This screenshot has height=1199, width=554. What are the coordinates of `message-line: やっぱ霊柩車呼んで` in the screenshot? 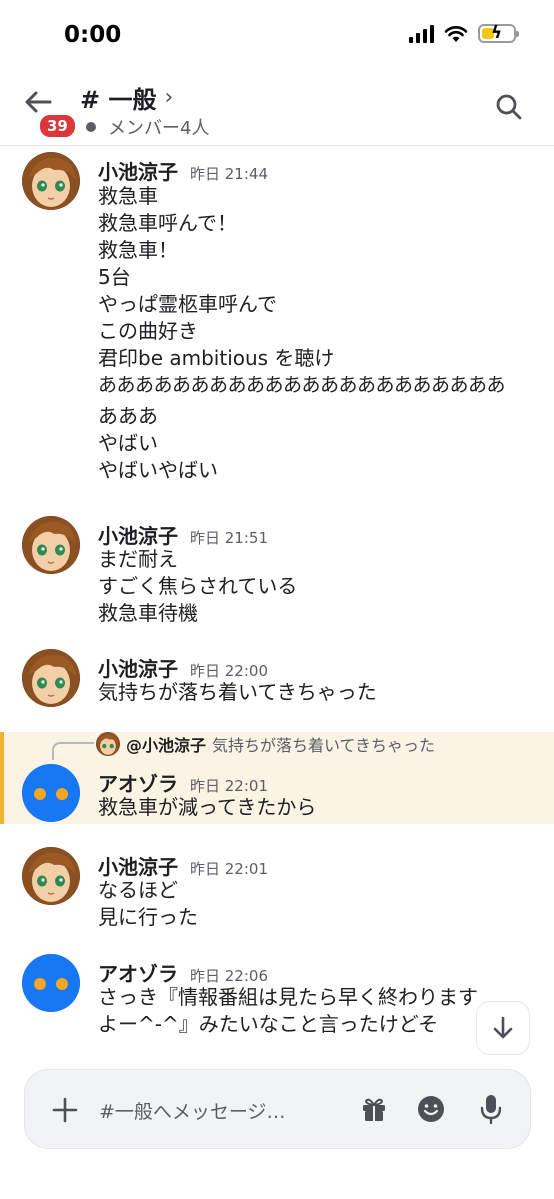 It's located at (187, 304).